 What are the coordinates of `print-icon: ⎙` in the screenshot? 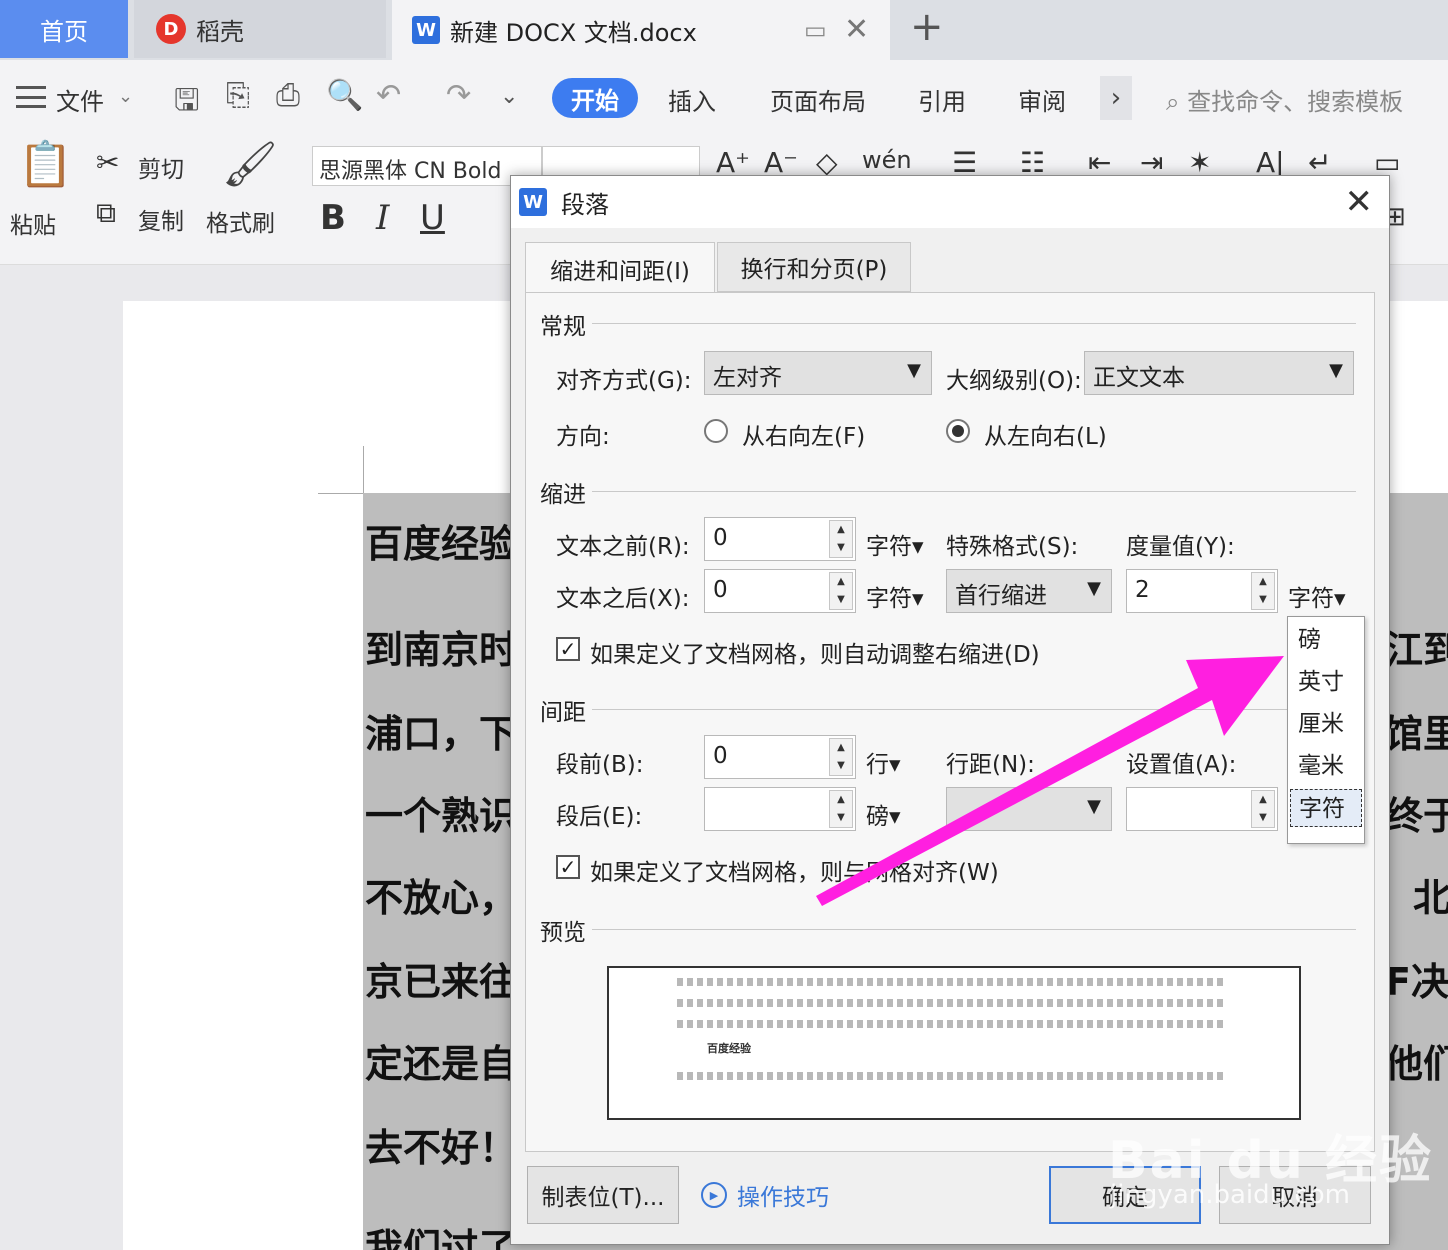 It's located at (288, 95).